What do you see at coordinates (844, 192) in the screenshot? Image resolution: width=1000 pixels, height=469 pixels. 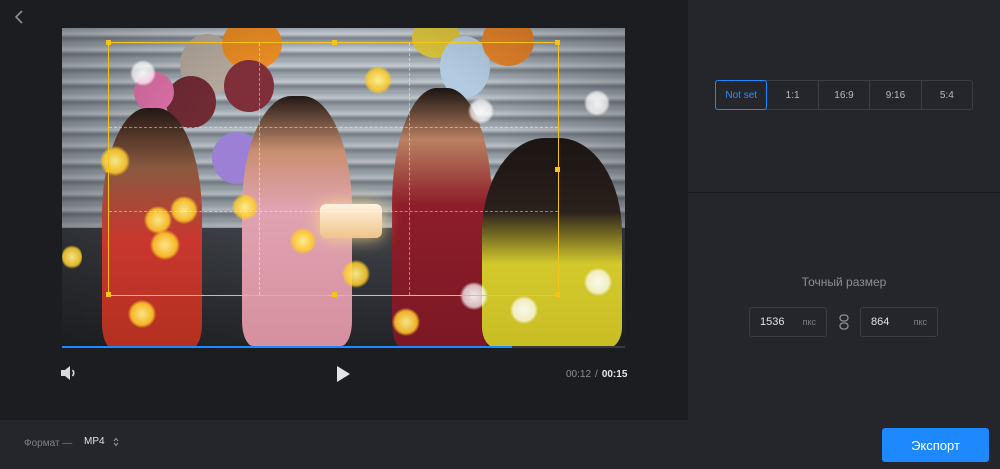 I see `settings-divider` at bounding box center [844, 192].